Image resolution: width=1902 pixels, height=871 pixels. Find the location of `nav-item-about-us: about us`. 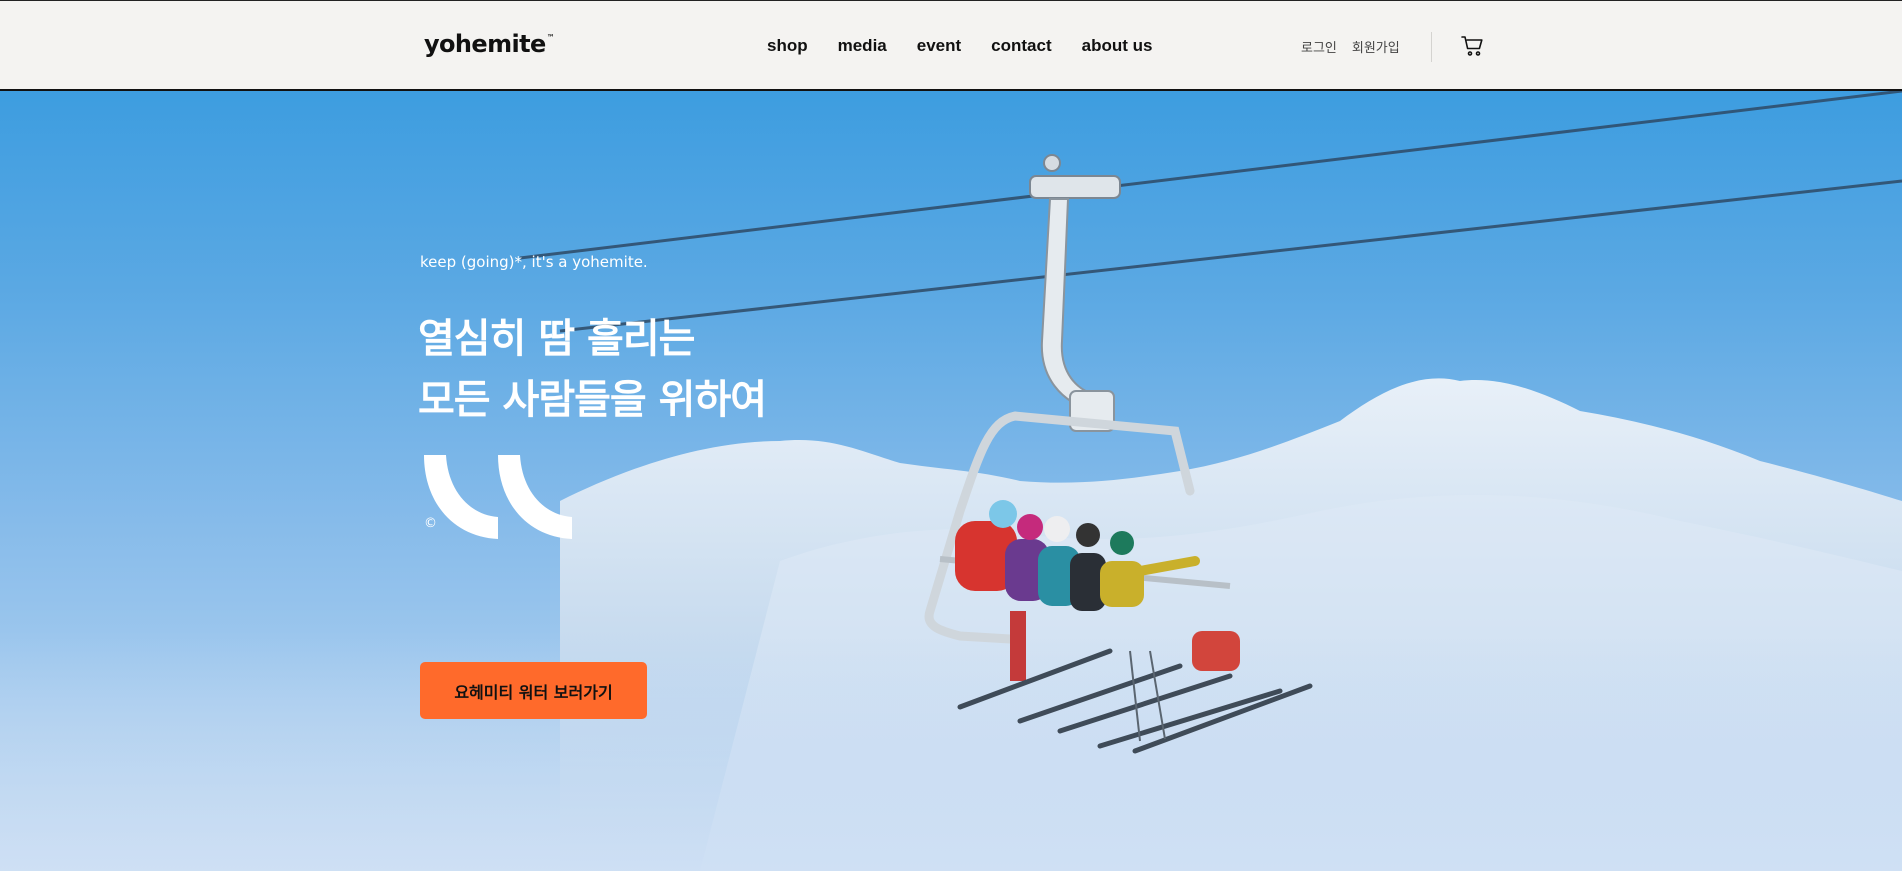

nav-item-about-us: about us is located at coordinates (1117, 46).